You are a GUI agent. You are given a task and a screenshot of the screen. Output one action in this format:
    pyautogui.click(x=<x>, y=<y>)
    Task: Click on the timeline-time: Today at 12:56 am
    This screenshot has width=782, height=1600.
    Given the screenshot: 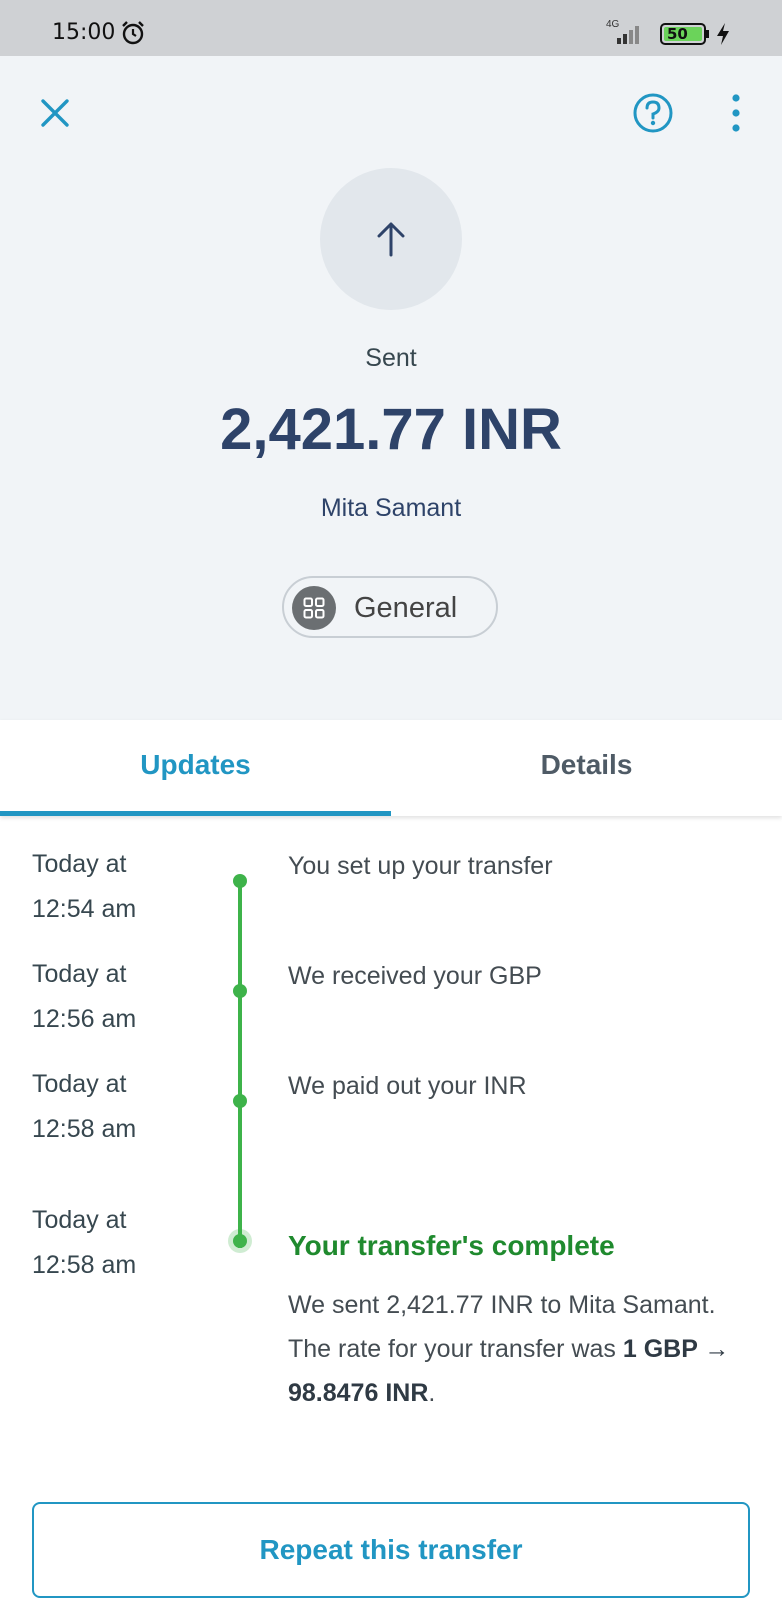 What is the action you would take?
    pyautogui.click(x=122, y=997)
    